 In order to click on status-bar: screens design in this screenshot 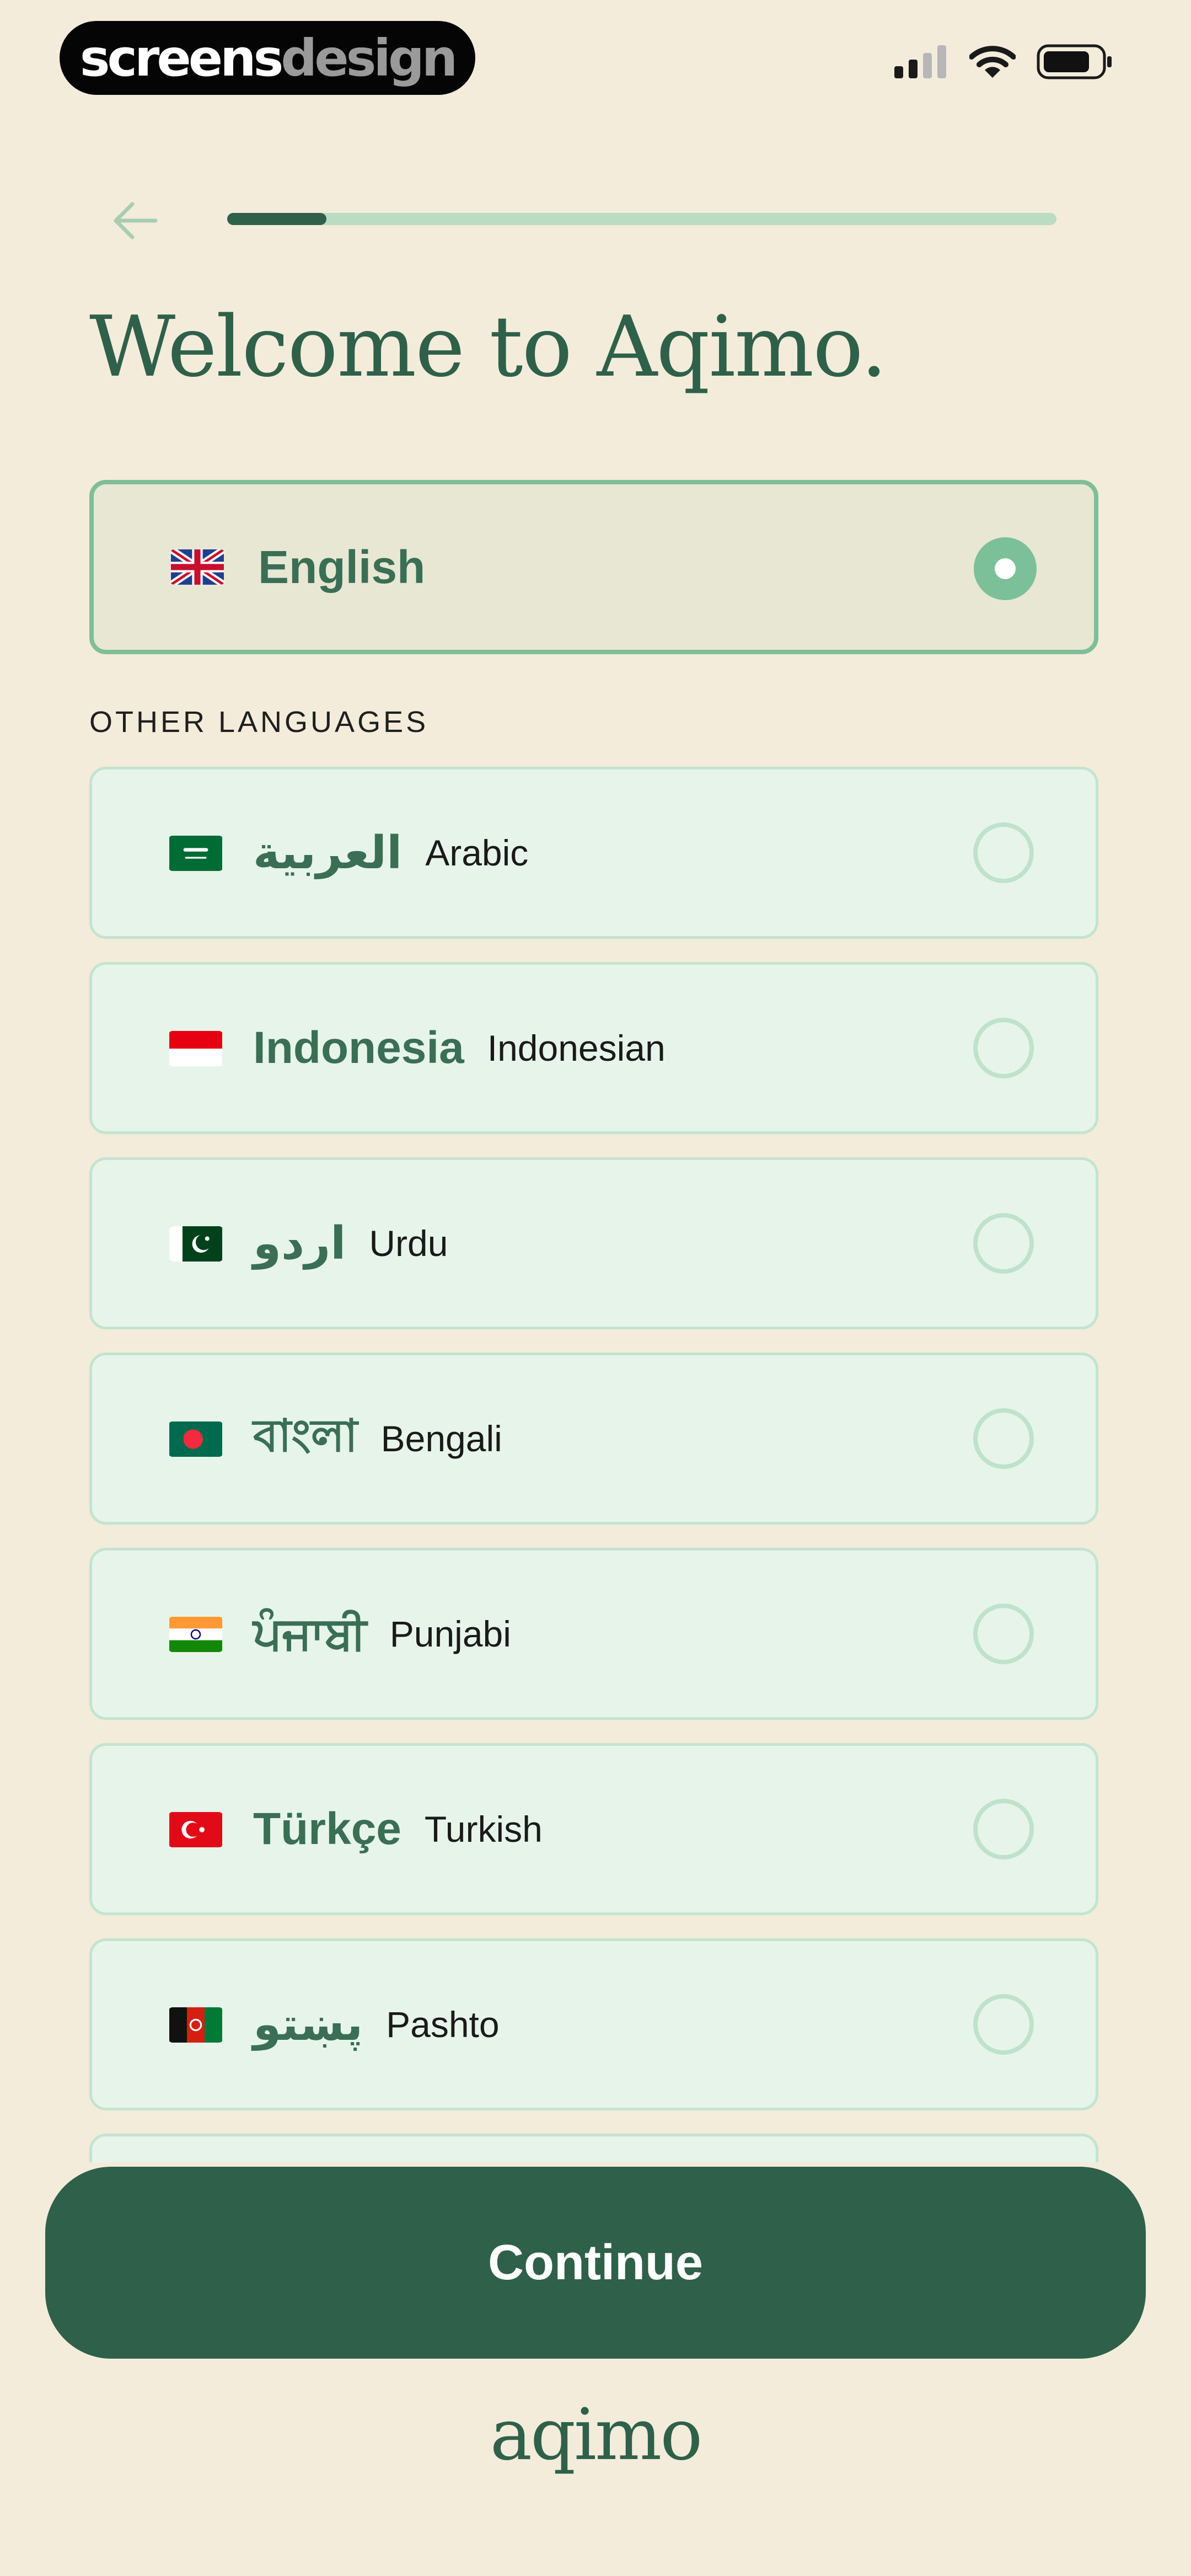, I will do `click(595, 55)`.